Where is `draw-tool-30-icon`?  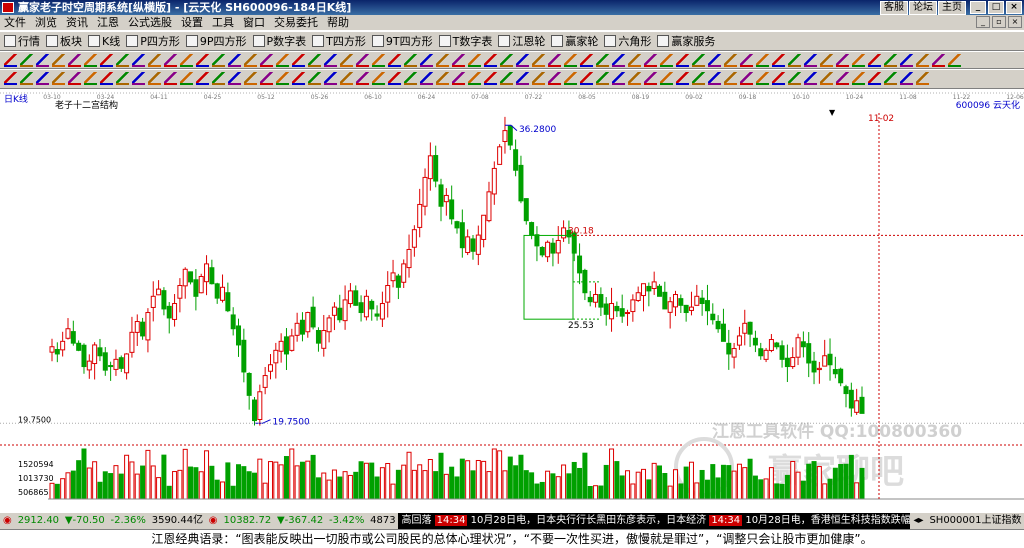 draw-tool-30-icon is located at coordinates (474, 60).